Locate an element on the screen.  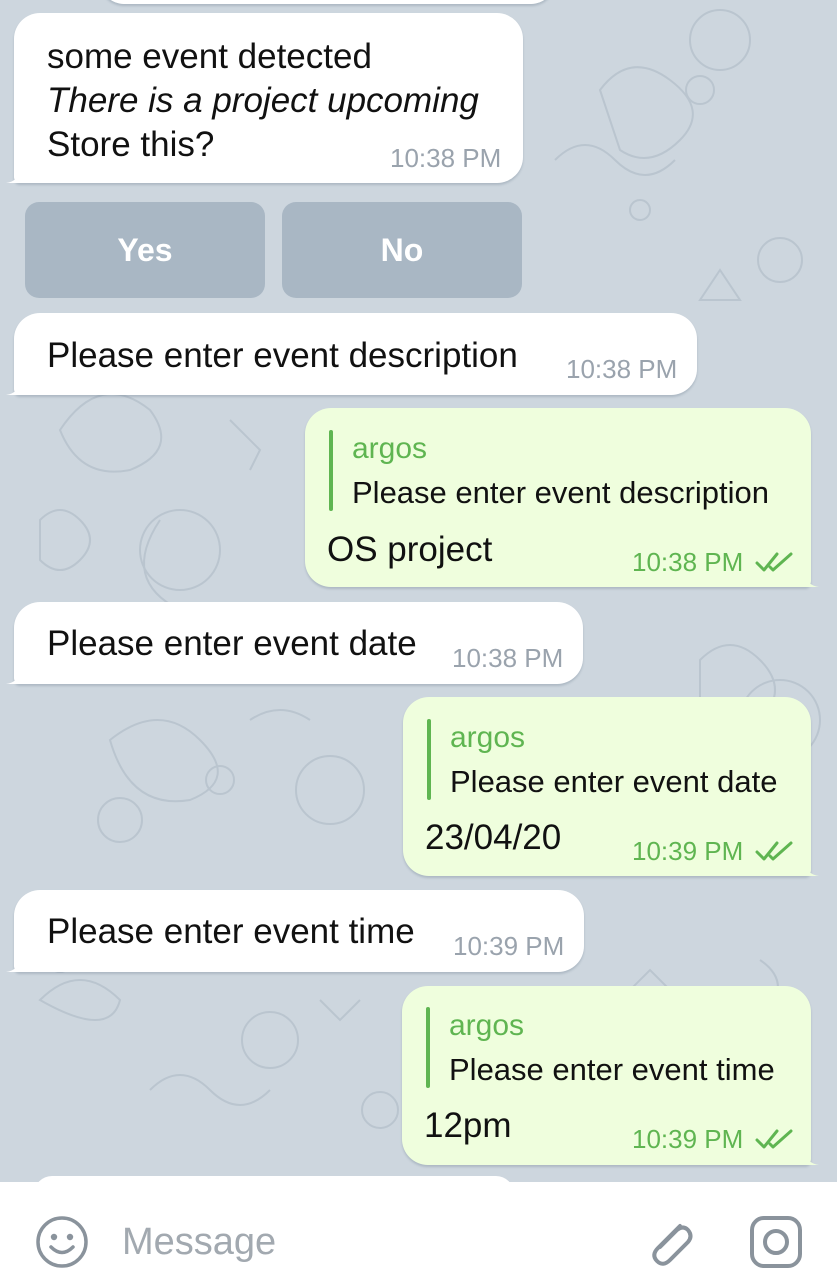
message-text: OS project is located at coordinates (410, 549).